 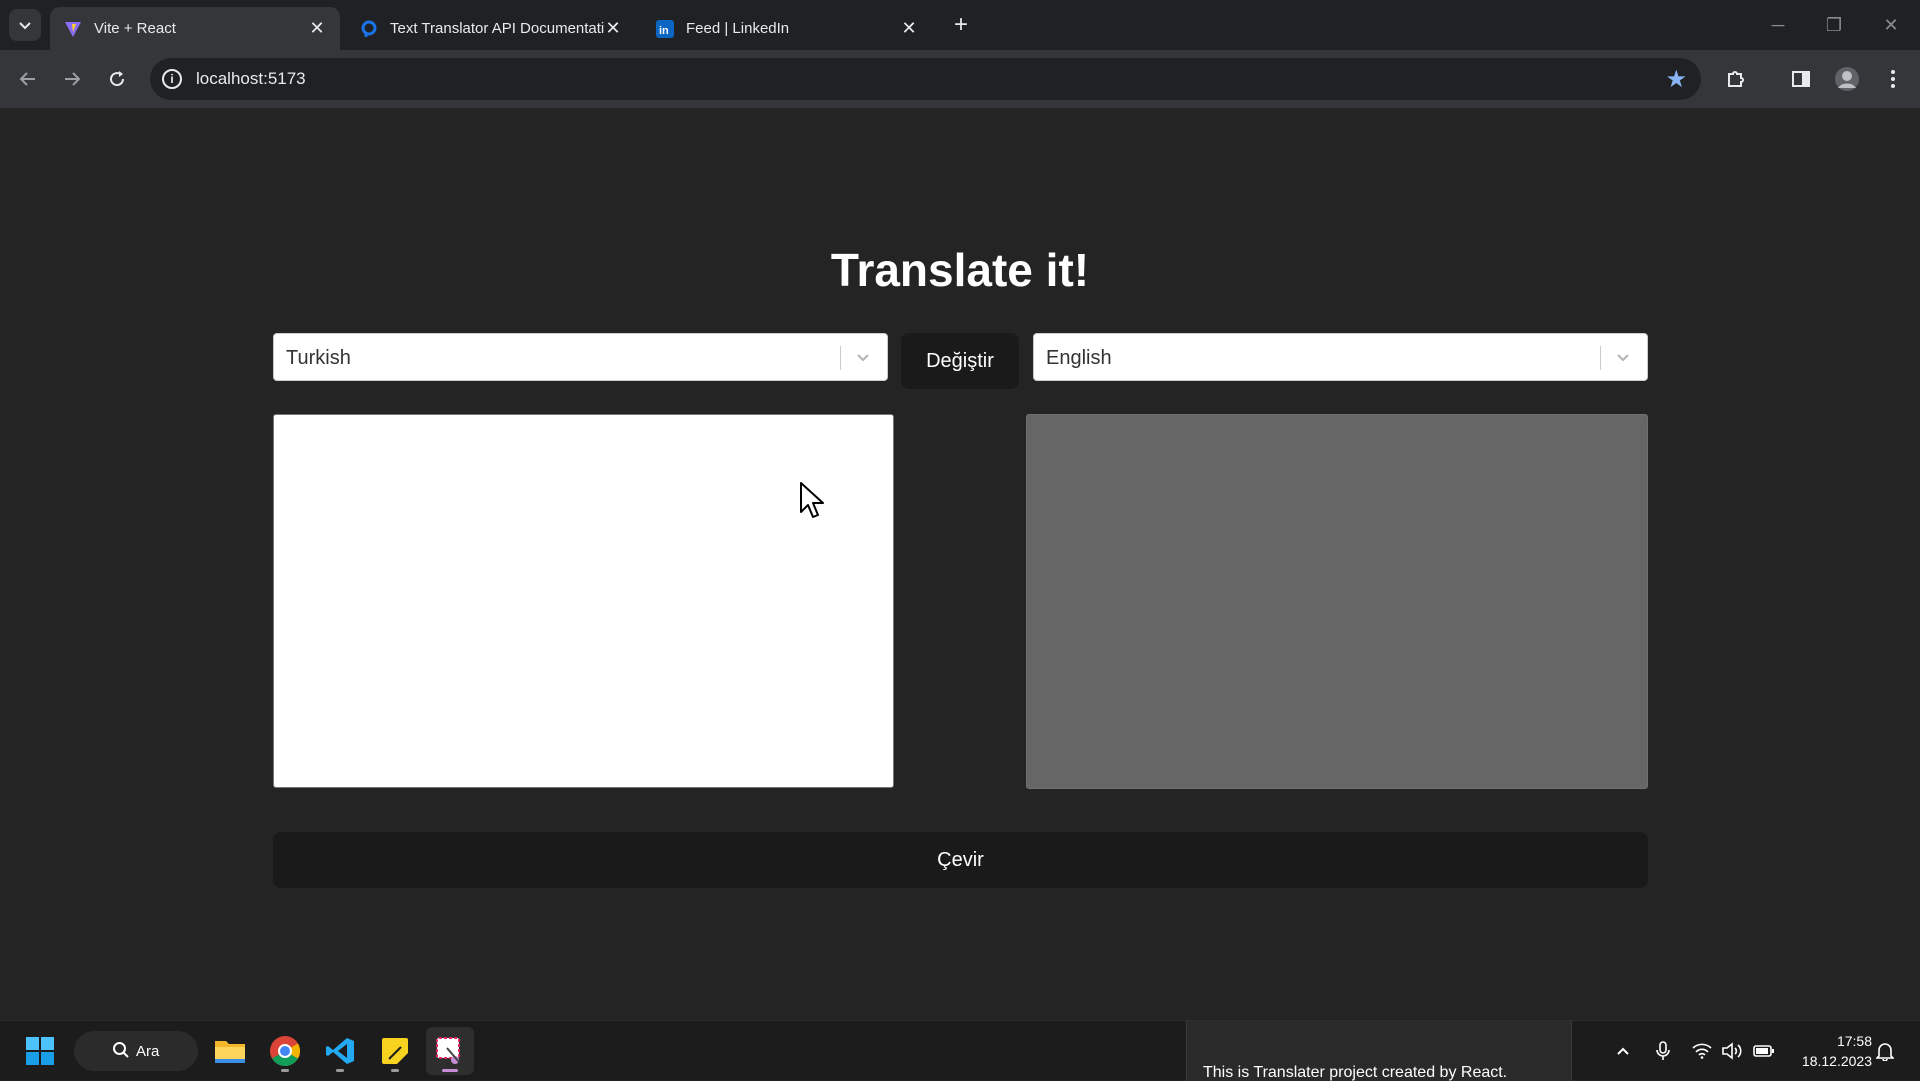 I want to click on snipping-tool-app, so click(x=450, y=1051).